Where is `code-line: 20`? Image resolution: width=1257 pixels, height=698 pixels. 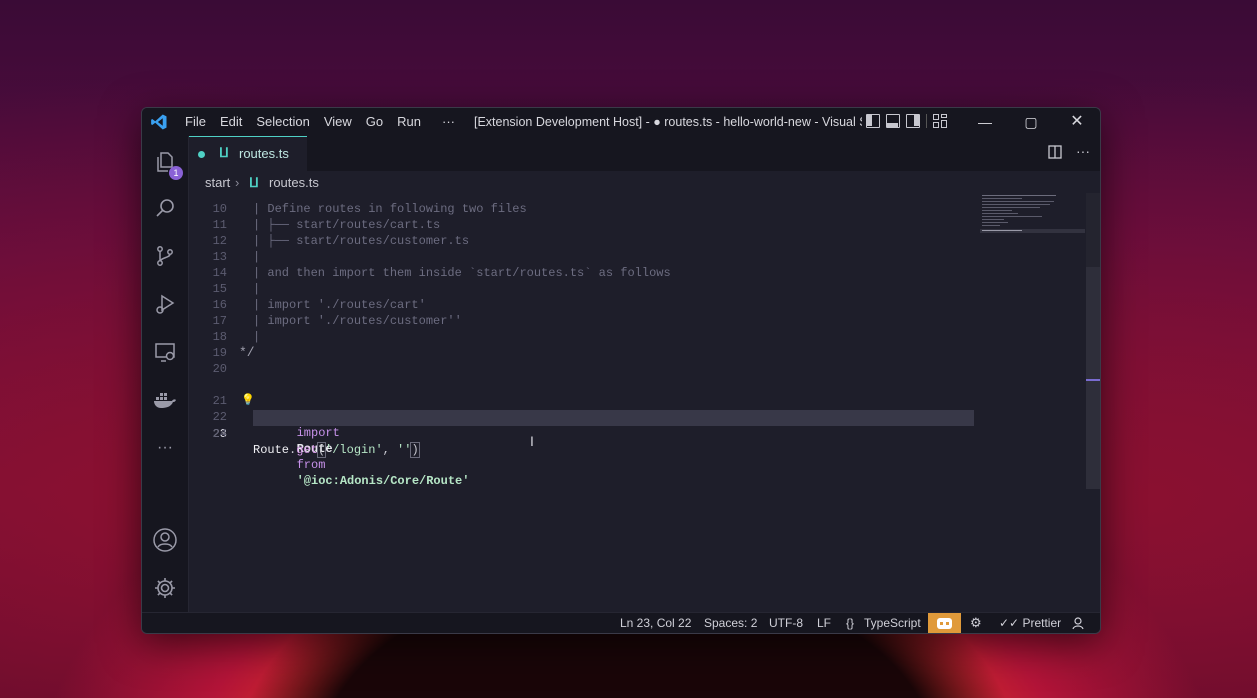 code-line: 20 is located at coordinates (219, 369).